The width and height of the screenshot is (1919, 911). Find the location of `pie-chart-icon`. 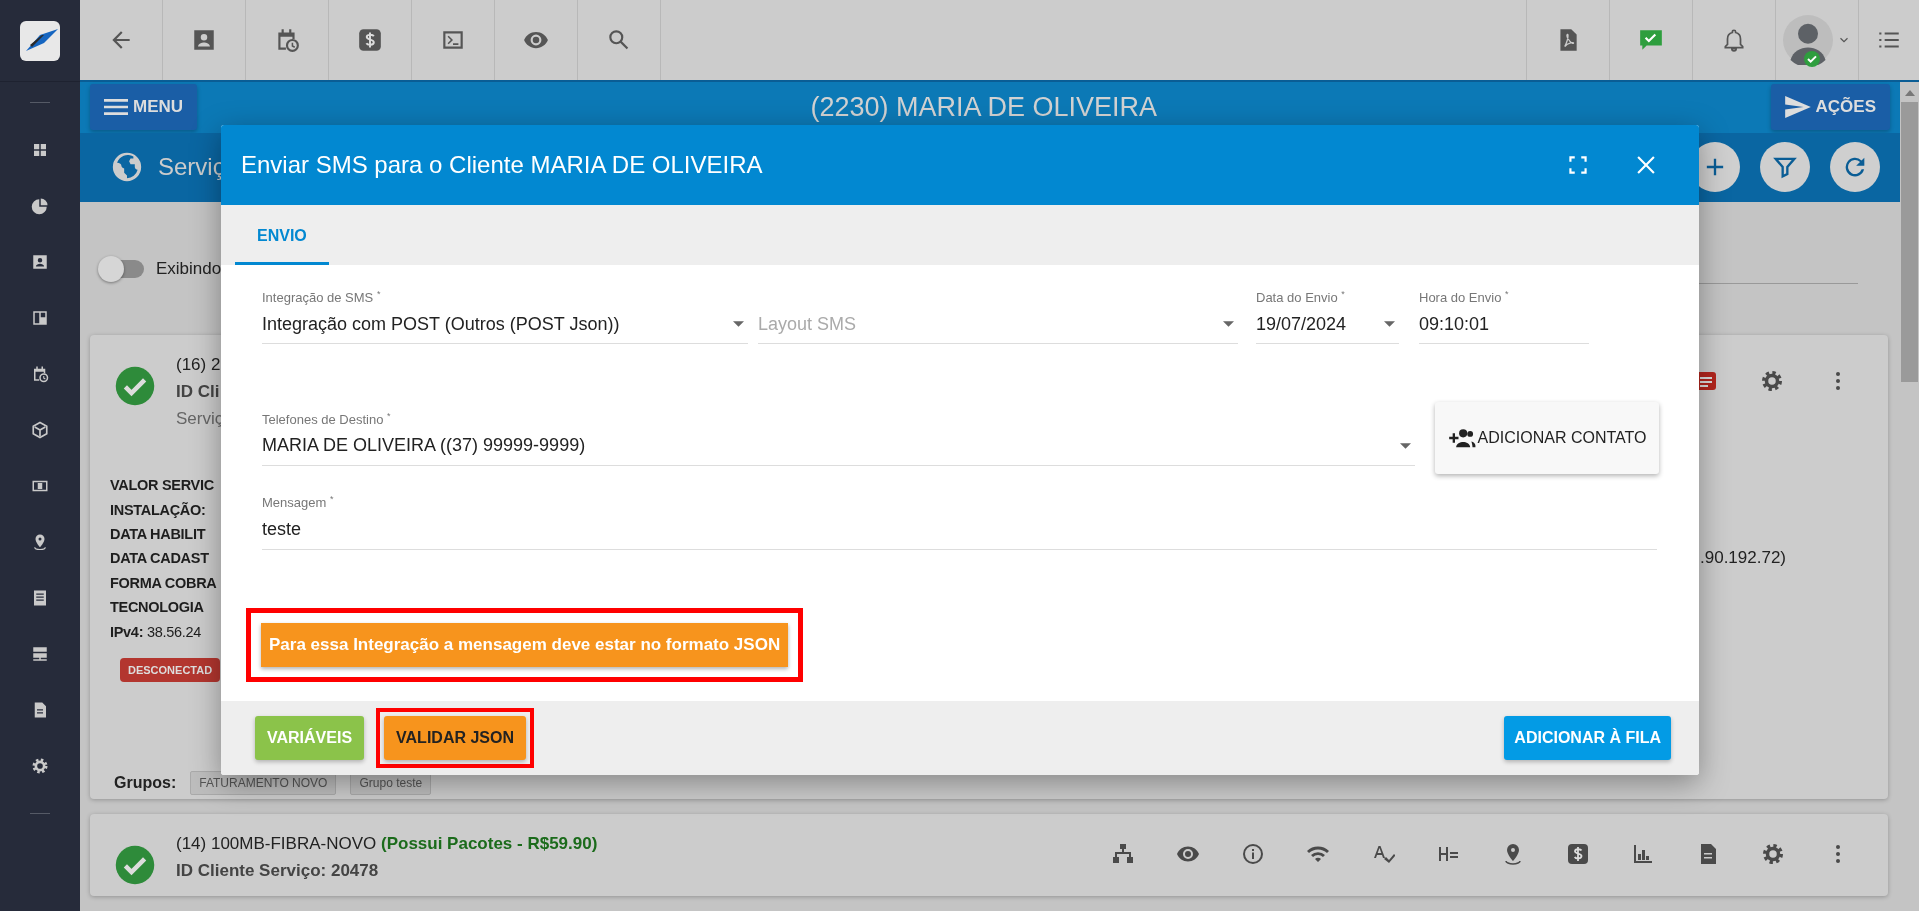

pie-chart-icon is located at coordinates (40, 206).